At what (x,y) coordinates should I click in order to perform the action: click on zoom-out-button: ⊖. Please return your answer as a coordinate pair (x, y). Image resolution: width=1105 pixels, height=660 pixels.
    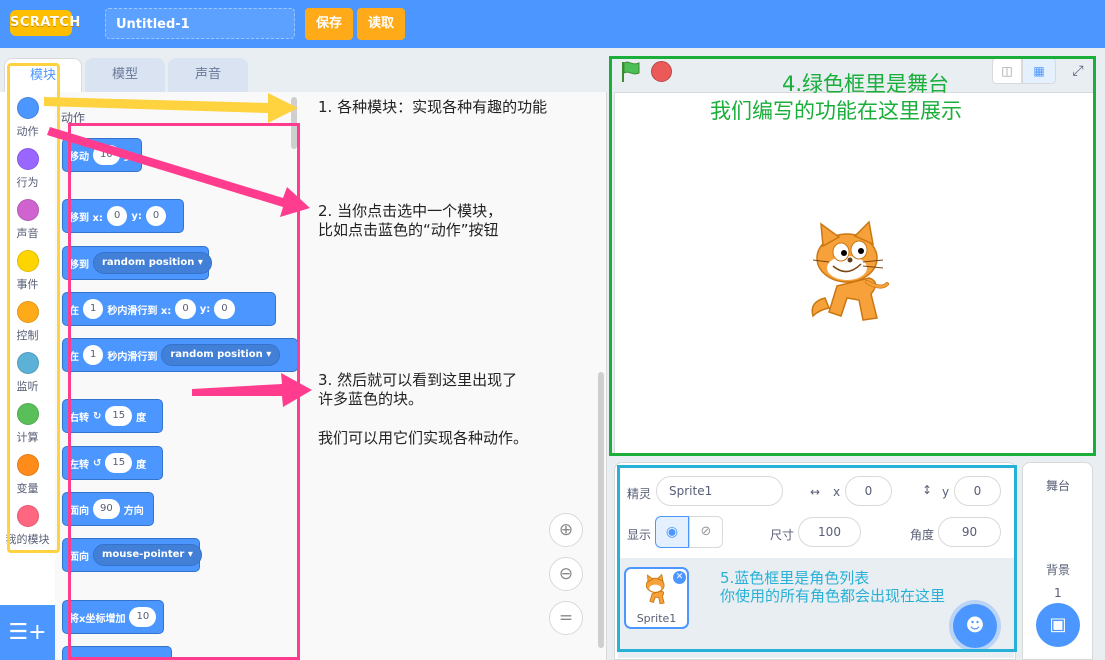
    Looking at the image, I should click on (566, 574).